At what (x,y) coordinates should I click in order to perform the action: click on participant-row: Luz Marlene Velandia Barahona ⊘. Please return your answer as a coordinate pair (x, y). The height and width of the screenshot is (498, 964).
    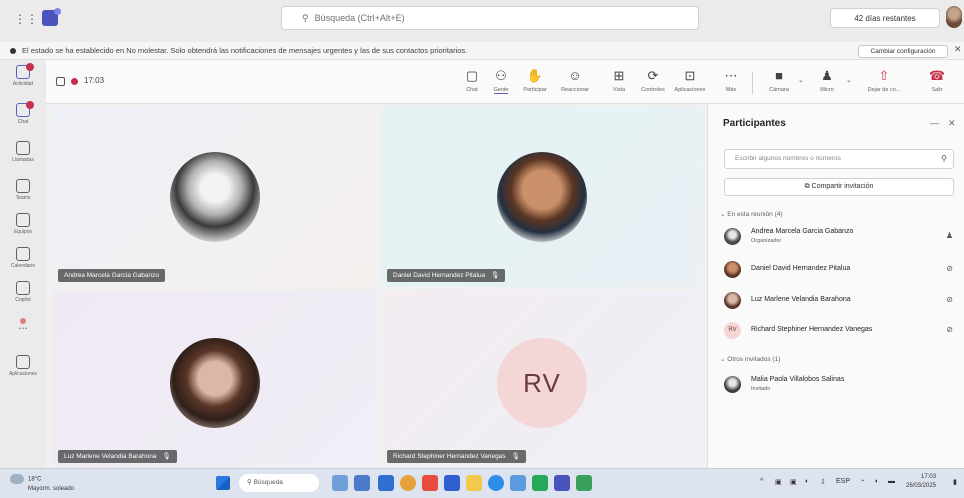
    Looking at the image, I should click on (841, 301).